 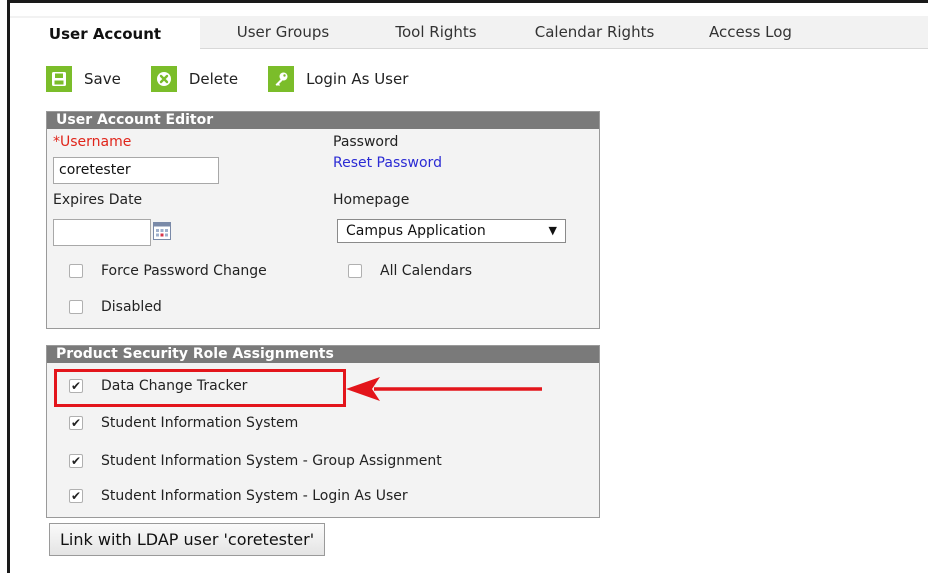 What do you see at coordinates (467, 1) in the screenshot?
I see `window-top-border` at bounding box center [467, 1].